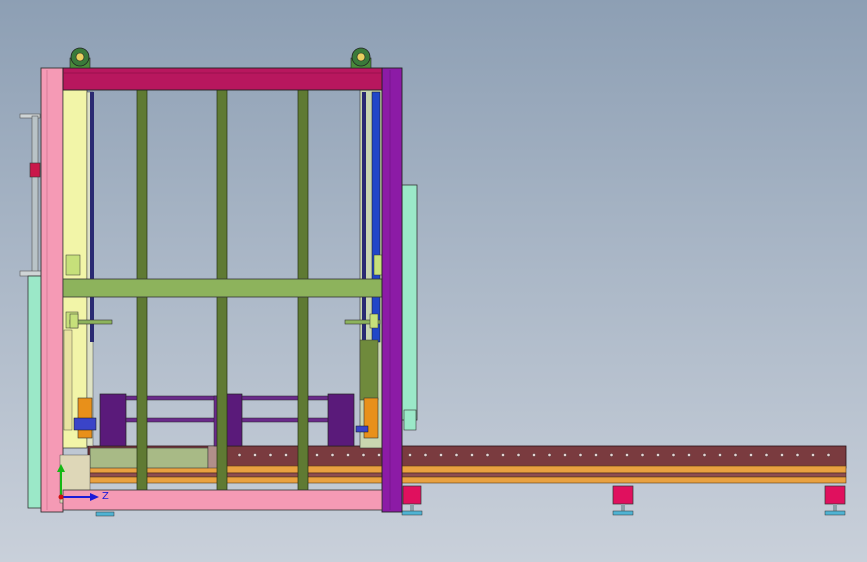 The width and height of the screenshot is (867, 562). Describe the element at coordinates (105, 496) in the screenshot. I see `axis-z-label: Z` at that location.